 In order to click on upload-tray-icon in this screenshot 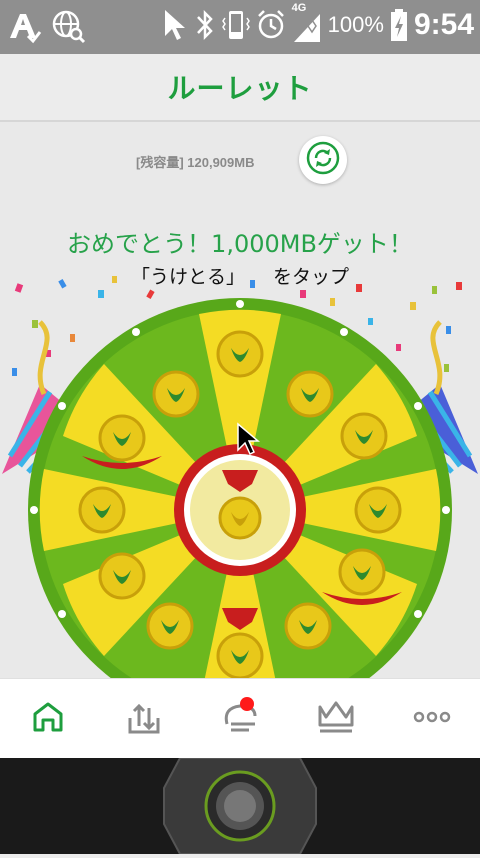, I will do `click(144, 719)`.